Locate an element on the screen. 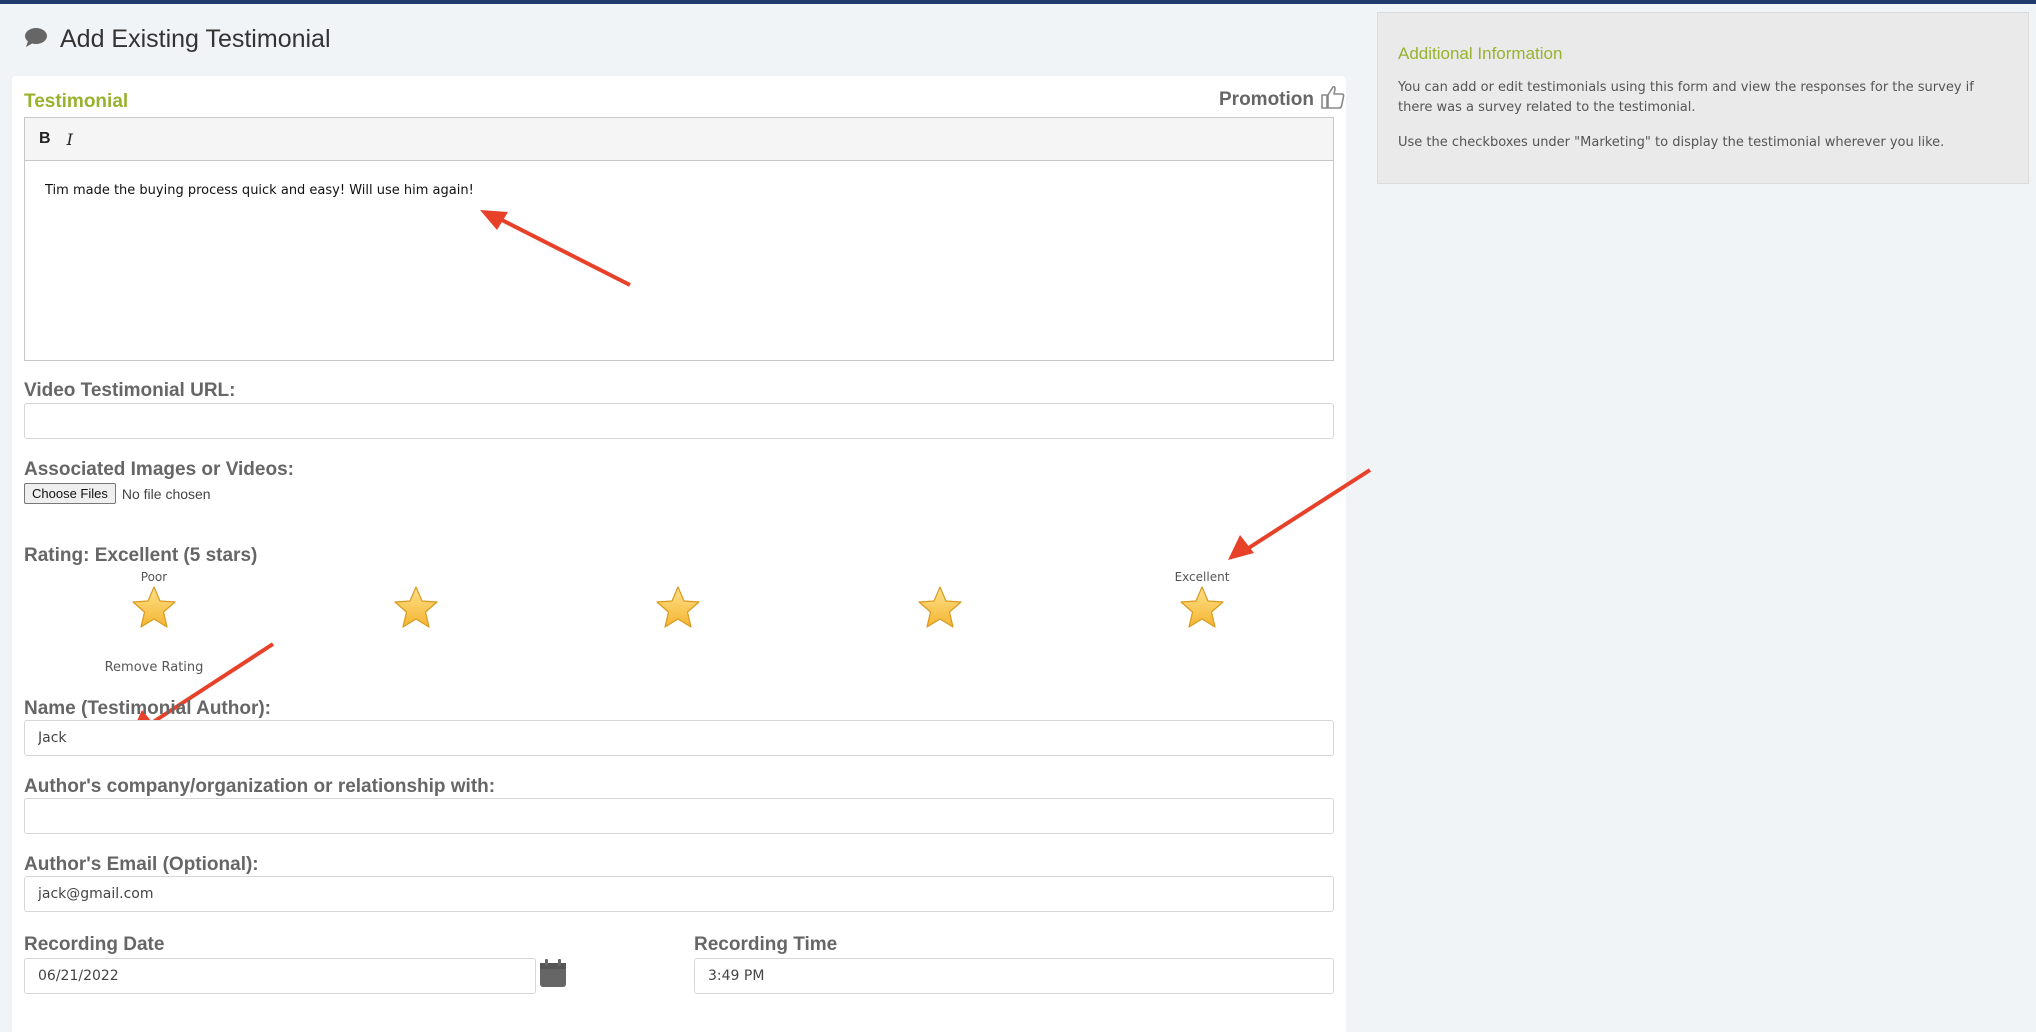  video-url-input is located at coordinates (679, 421).